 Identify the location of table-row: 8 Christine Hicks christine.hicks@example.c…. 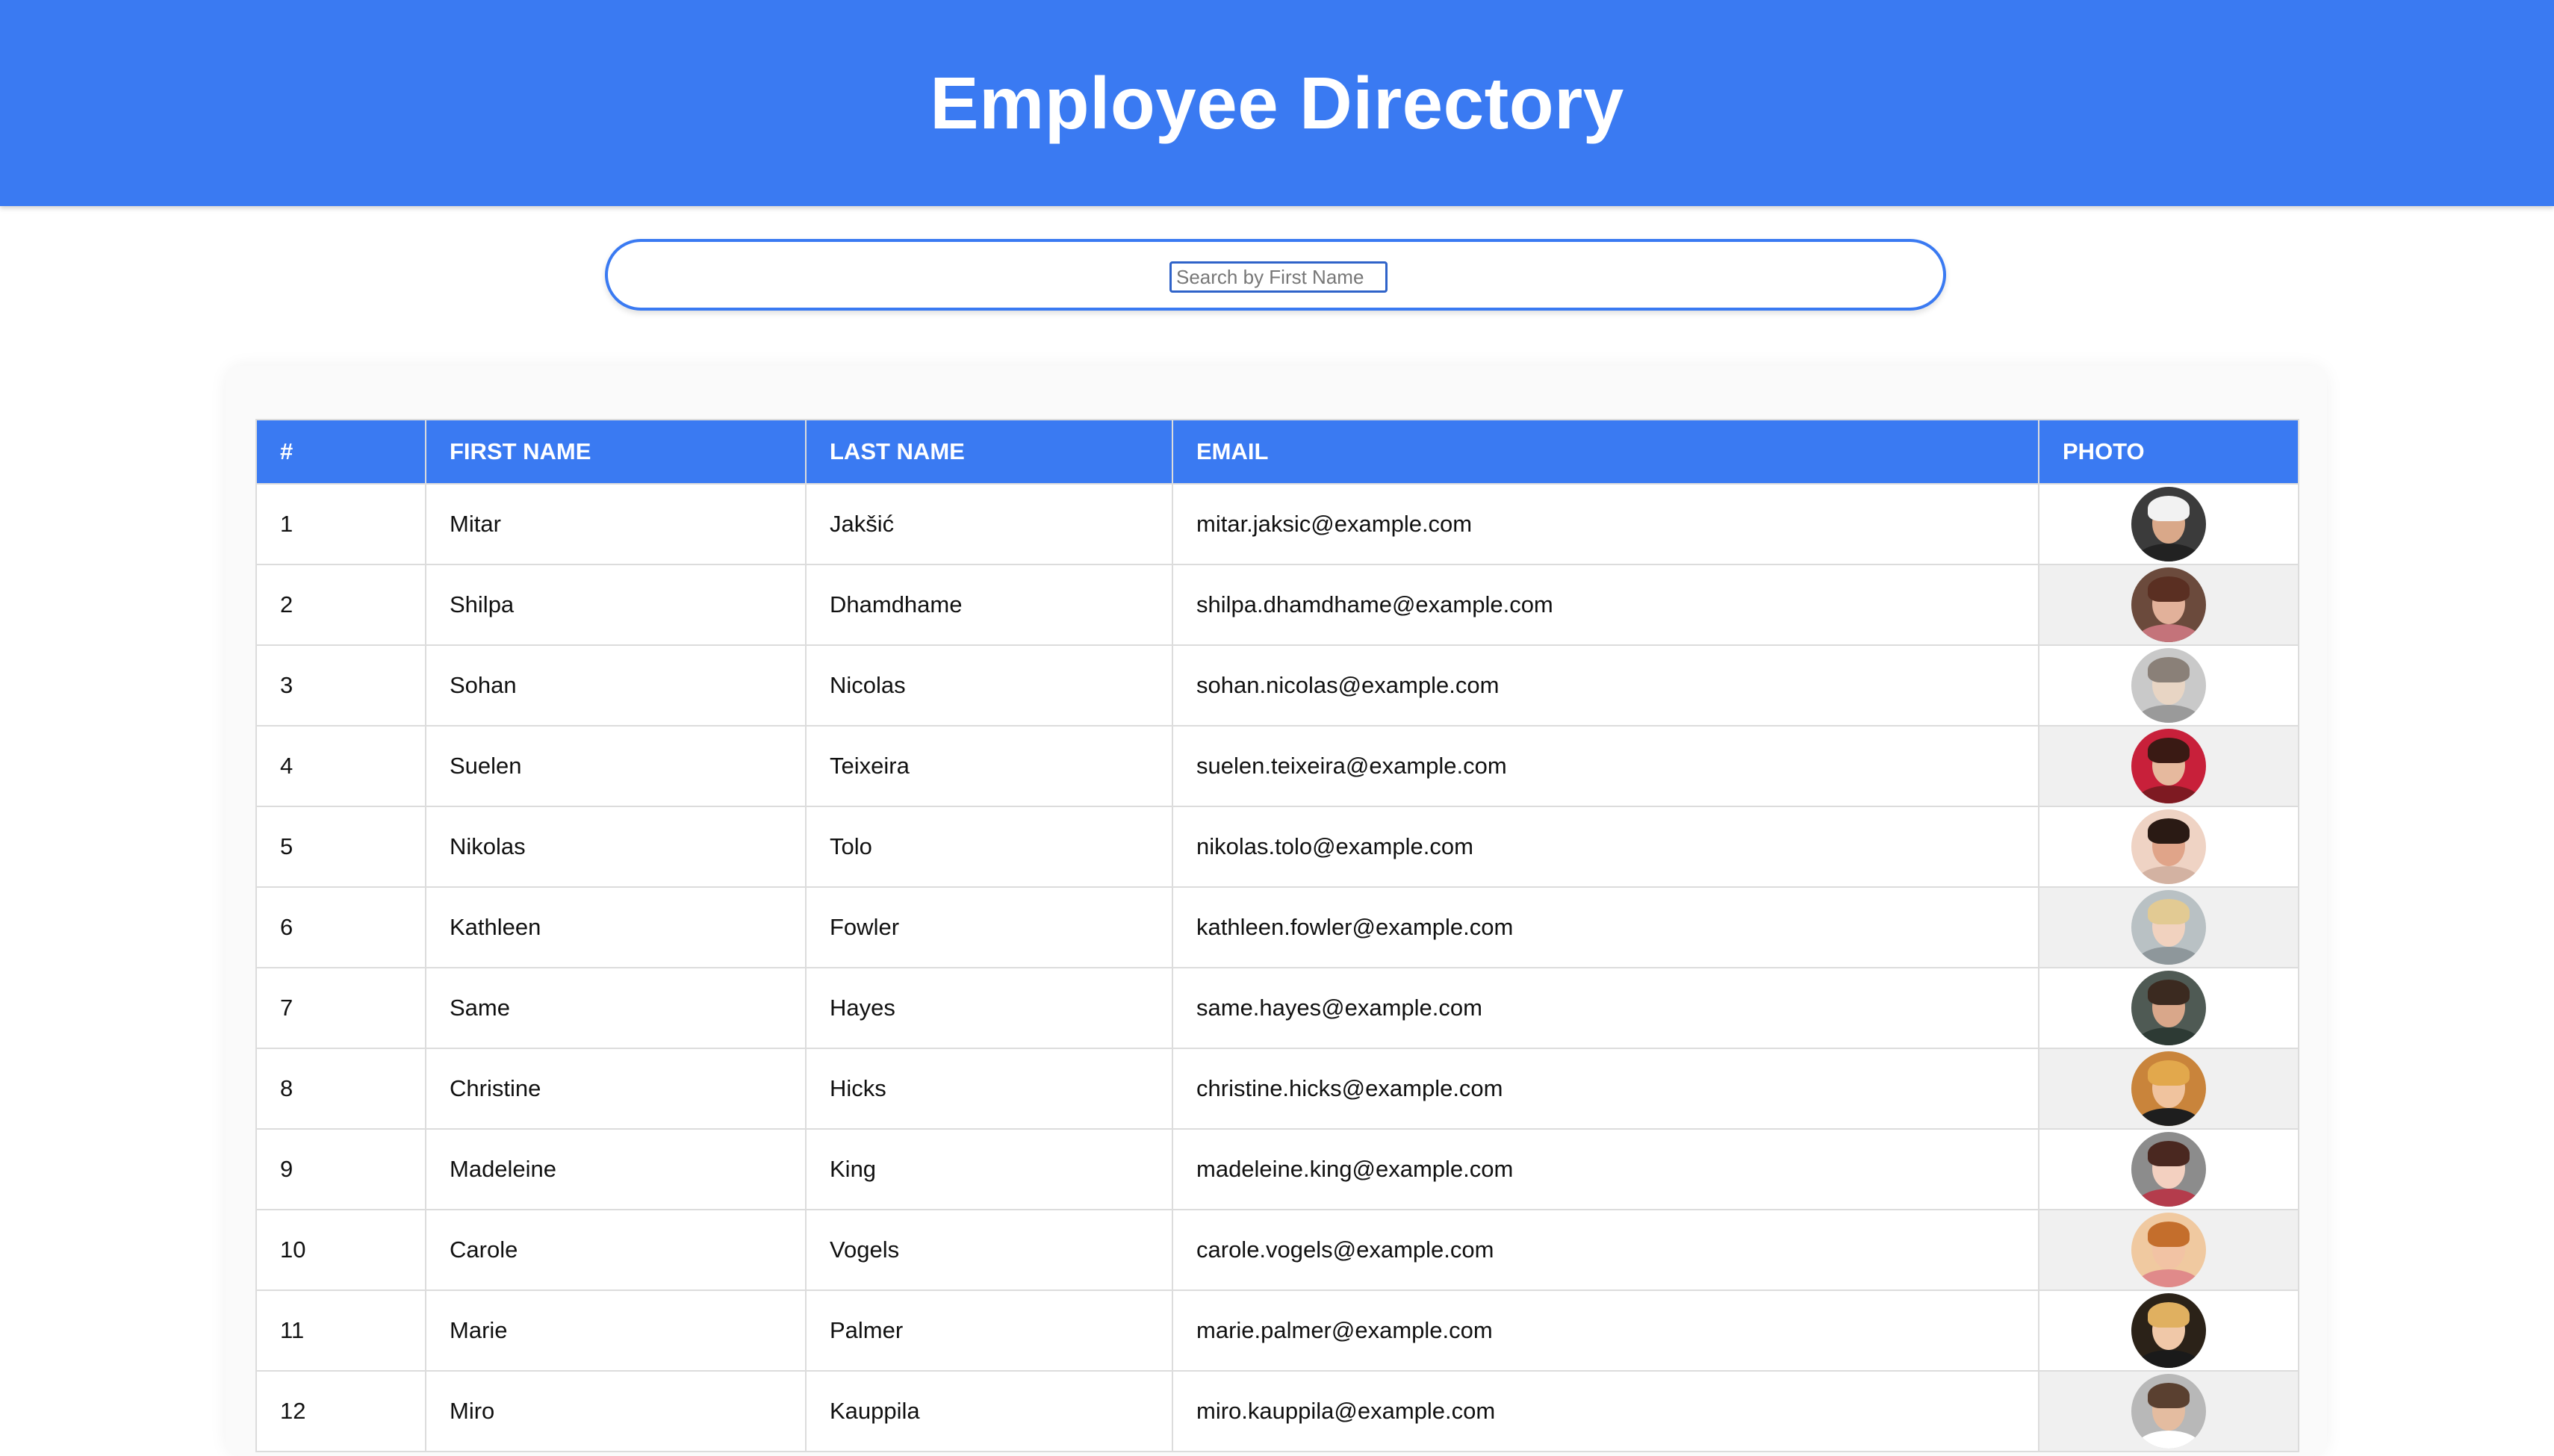
(1277, 1089).